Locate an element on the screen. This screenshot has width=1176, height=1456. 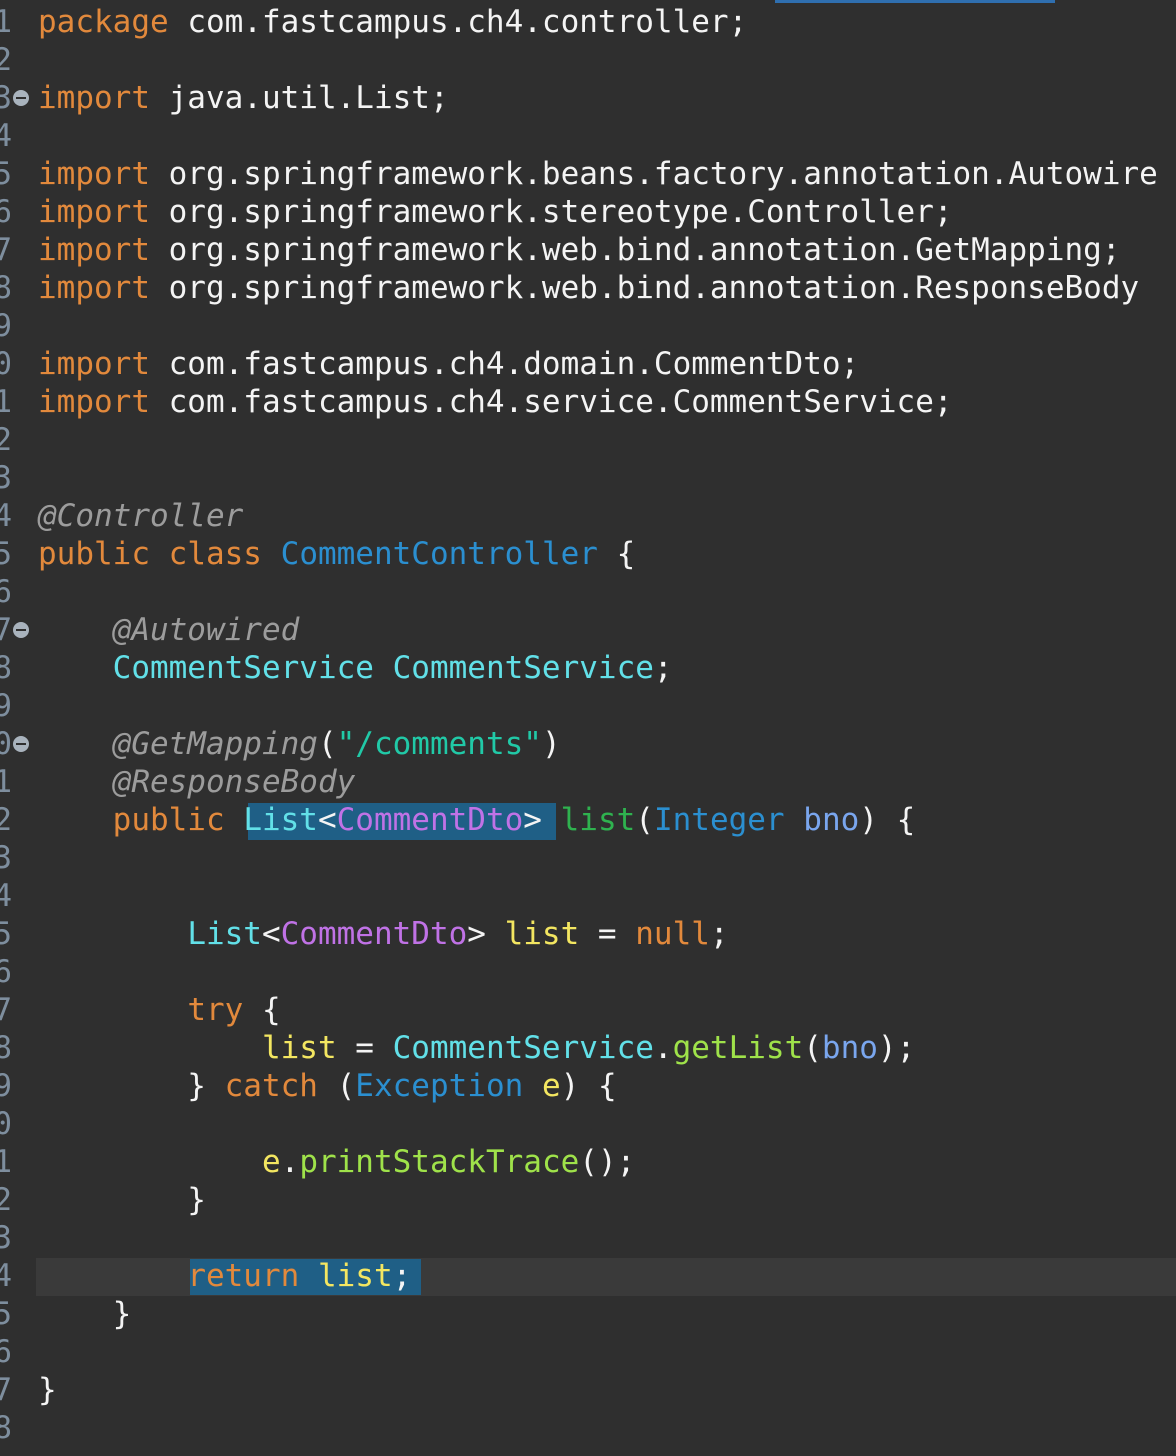
code-line: 5 public class CommentController { is located at coordinates (588, 554).